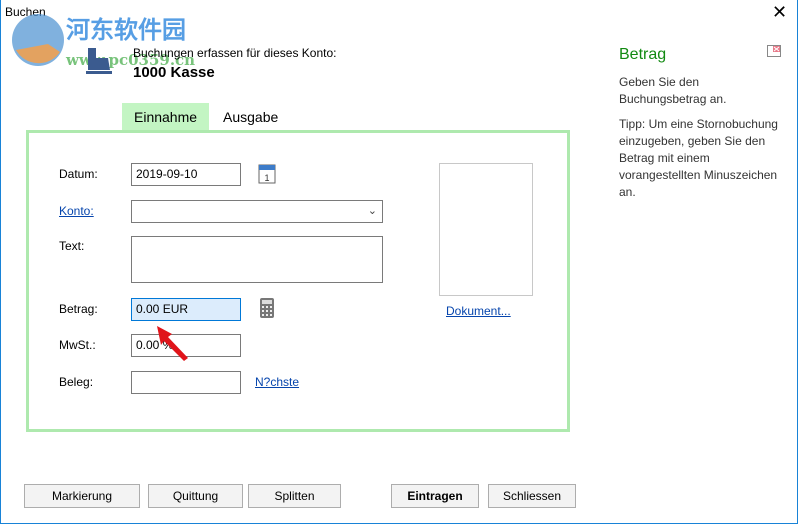 This screenshot has height=524, width=798. I want to click on account-name: 1000 Kasse, so click(174, 72).